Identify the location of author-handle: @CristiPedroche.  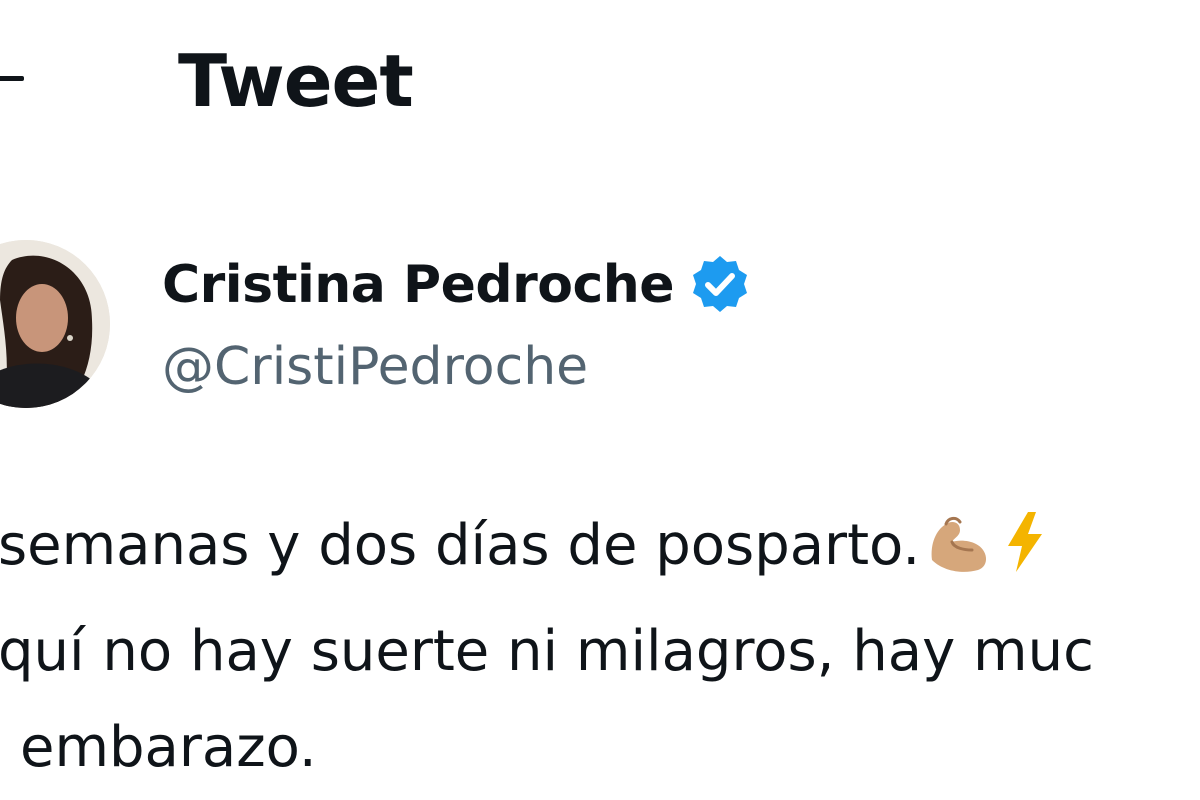
(375, 367).